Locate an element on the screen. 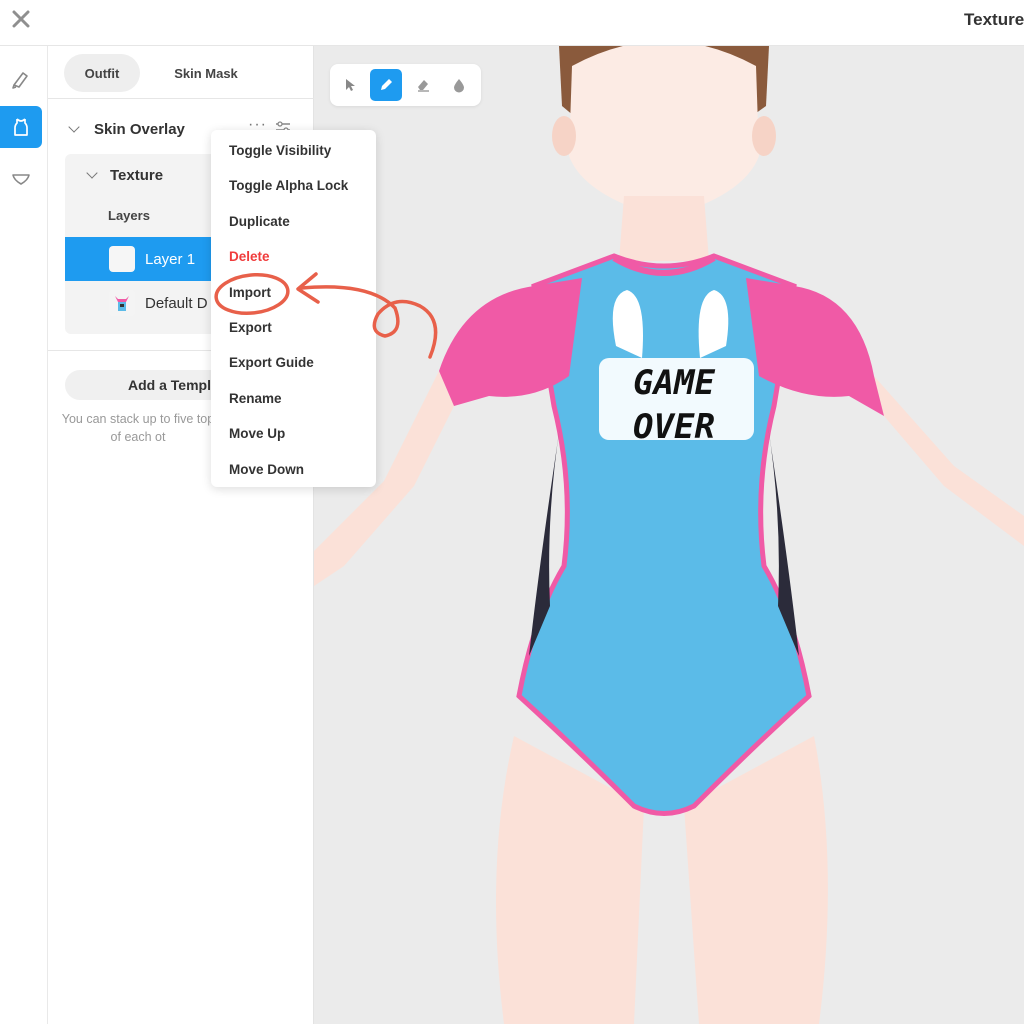 Image resolution: width=1024 pixels, height=1024 pixels. skin-overlay-title: Skin Overlay is located at coordinates (139, 129).